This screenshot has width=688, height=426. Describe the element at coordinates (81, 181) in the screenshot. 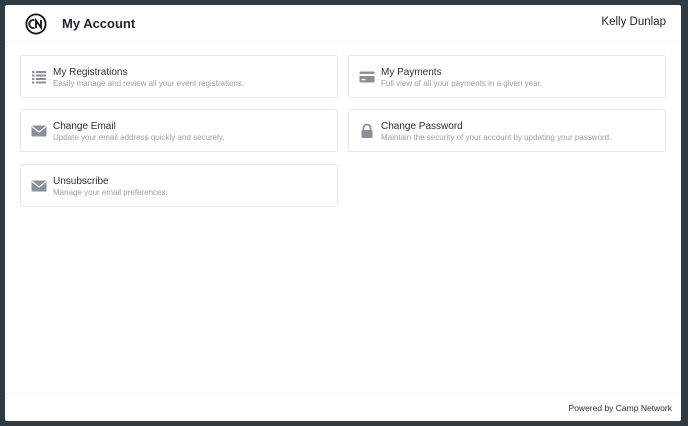

I see `card-title: Unsubscribe` at that location.